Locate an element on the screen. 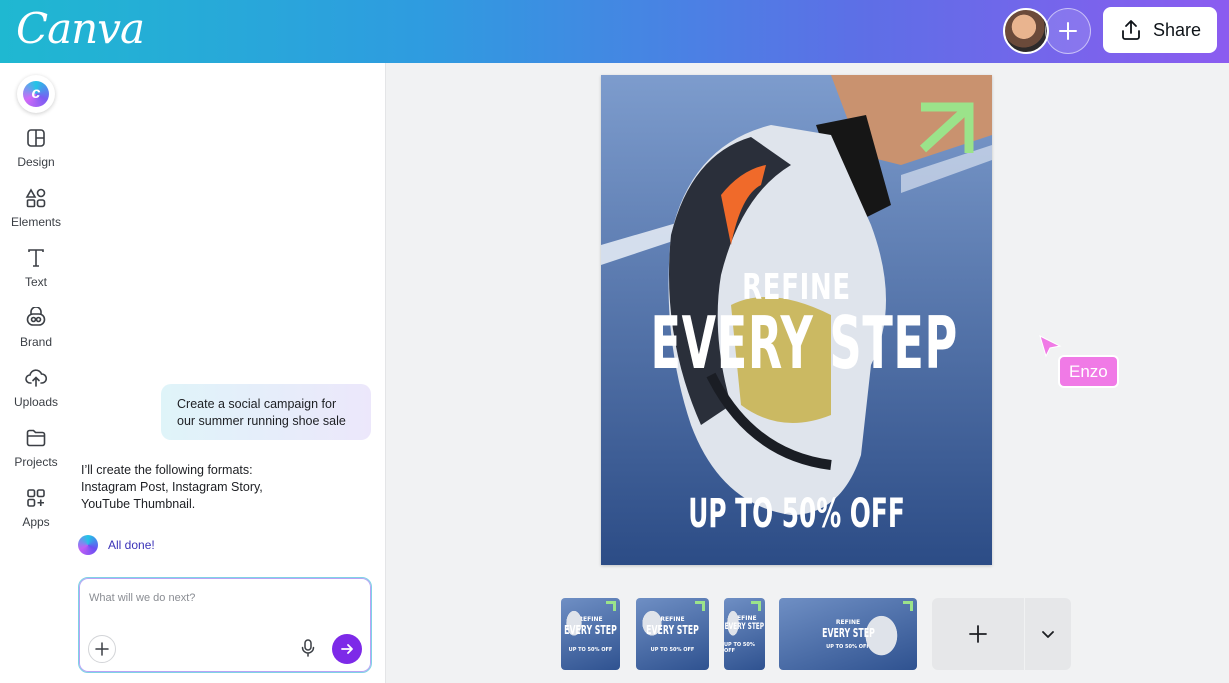 This screenshot has width=1229, height=683. canva-ai-icon is located at coordinates (88, 545).